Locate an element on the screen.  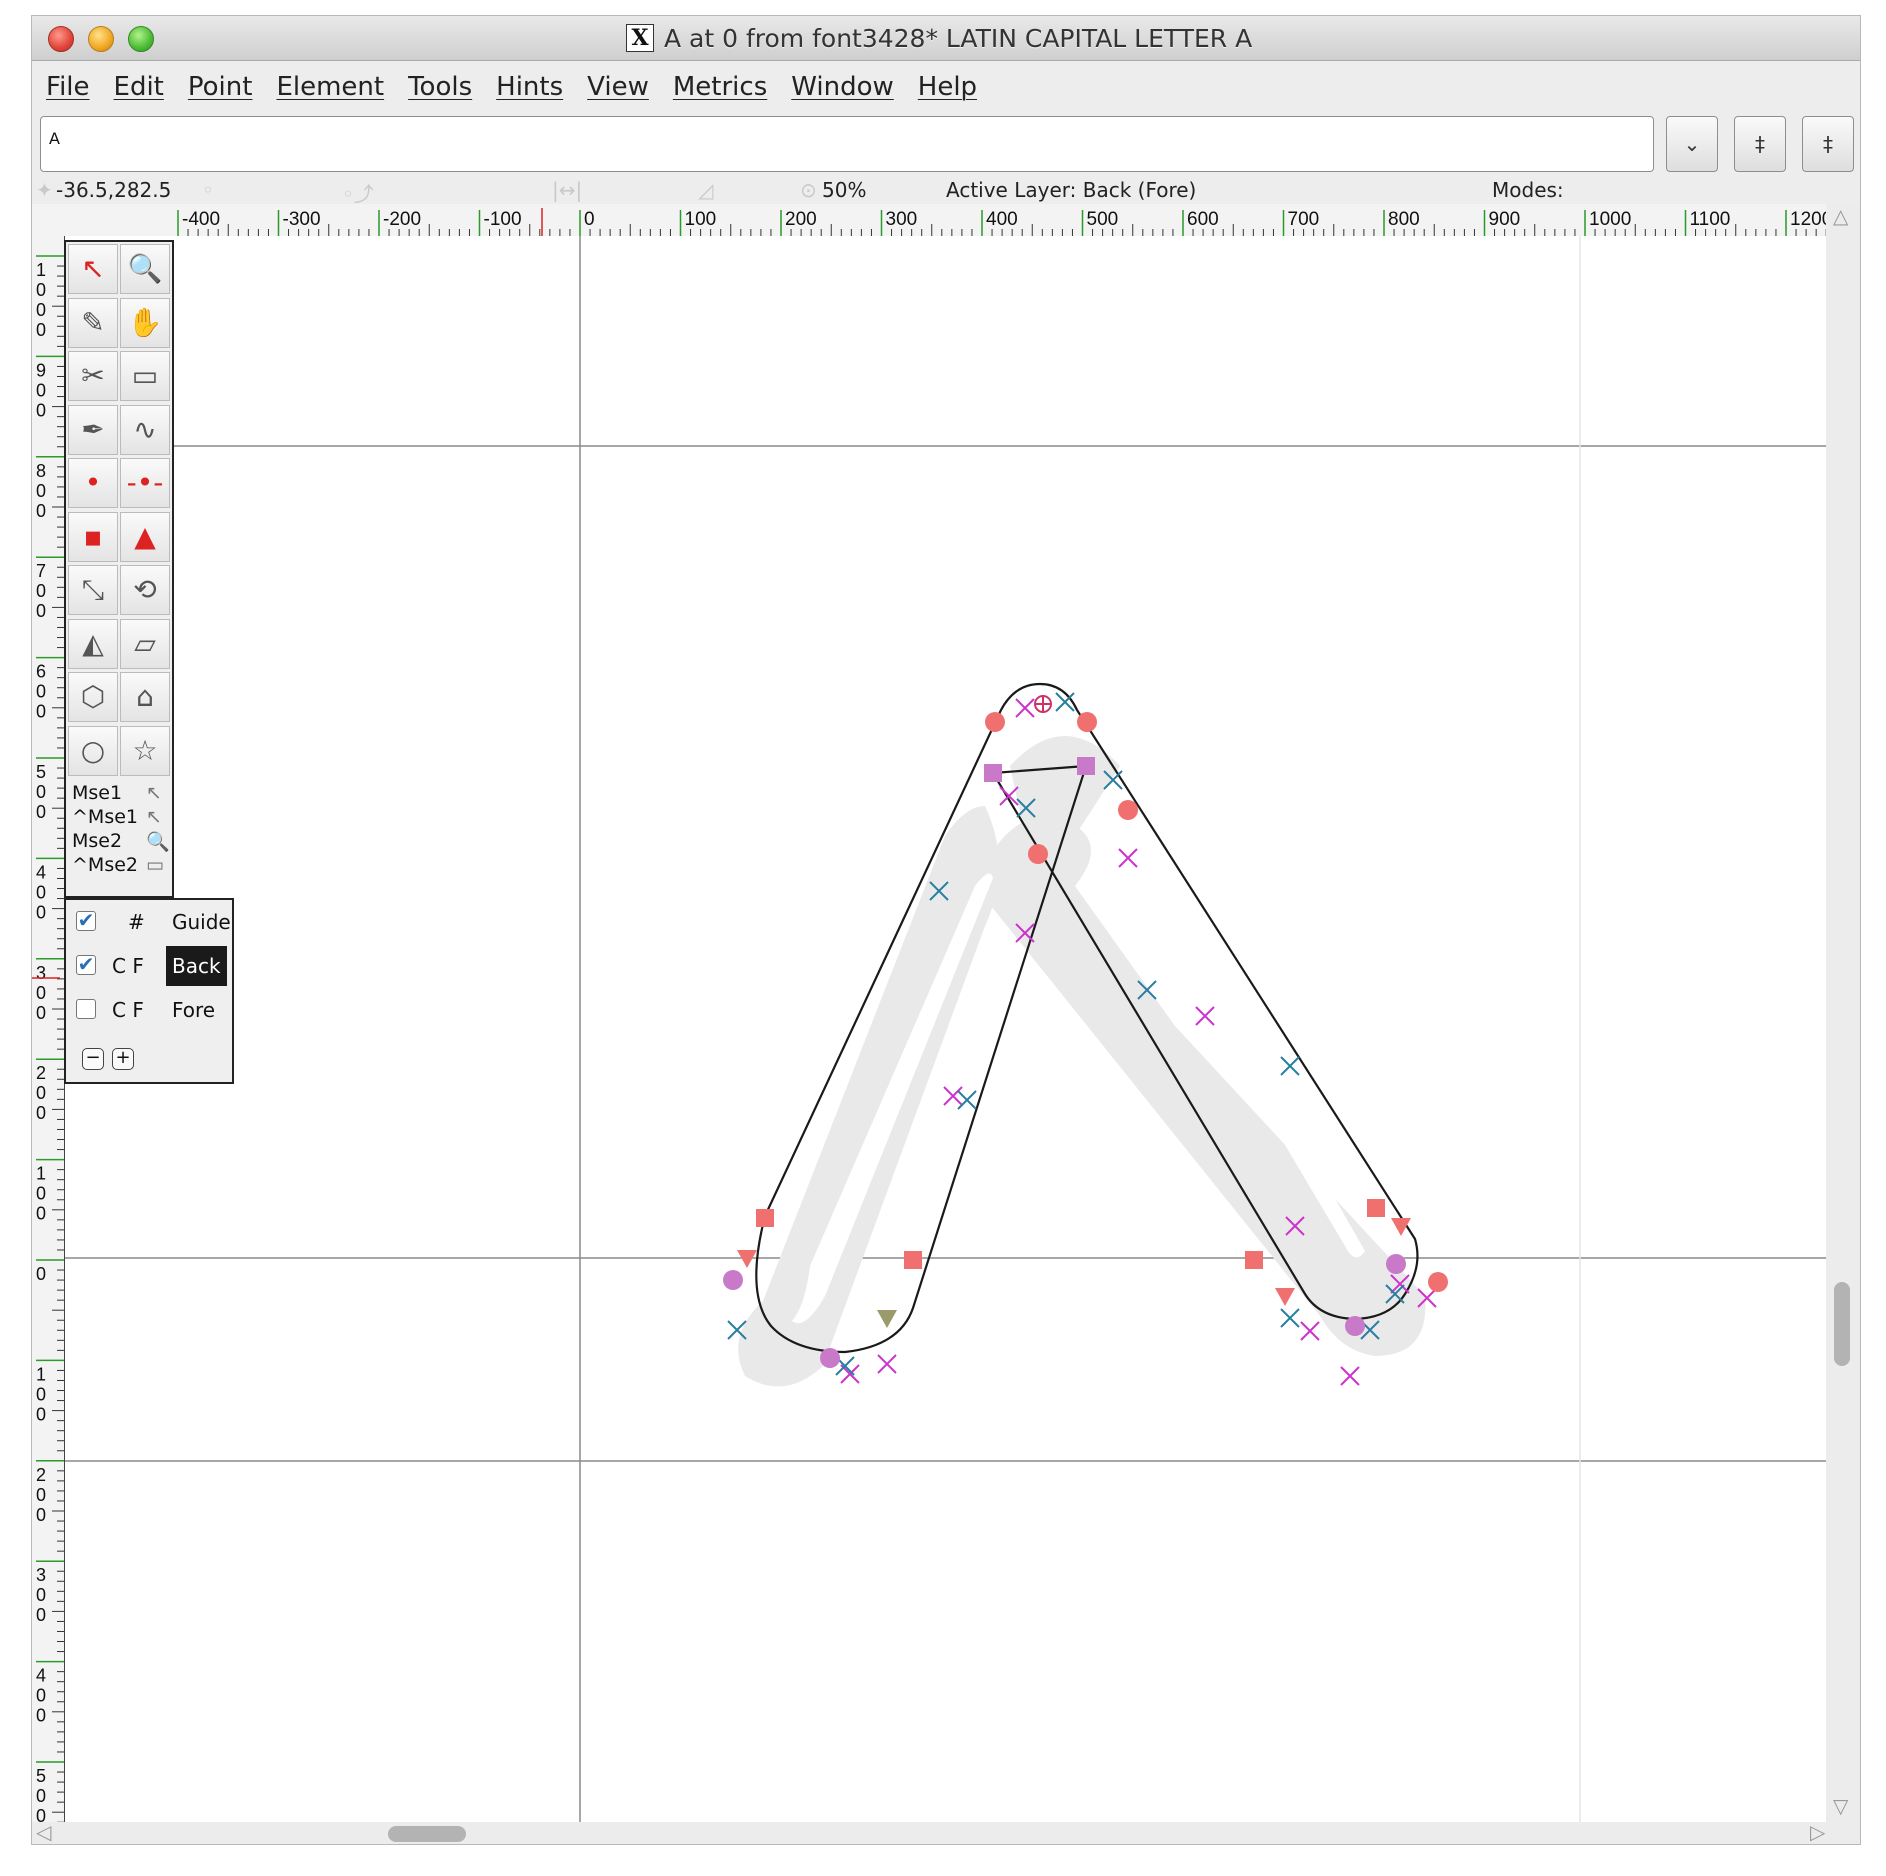
layer-row-fore: C F Fore is located at coordinates (149, 1010).